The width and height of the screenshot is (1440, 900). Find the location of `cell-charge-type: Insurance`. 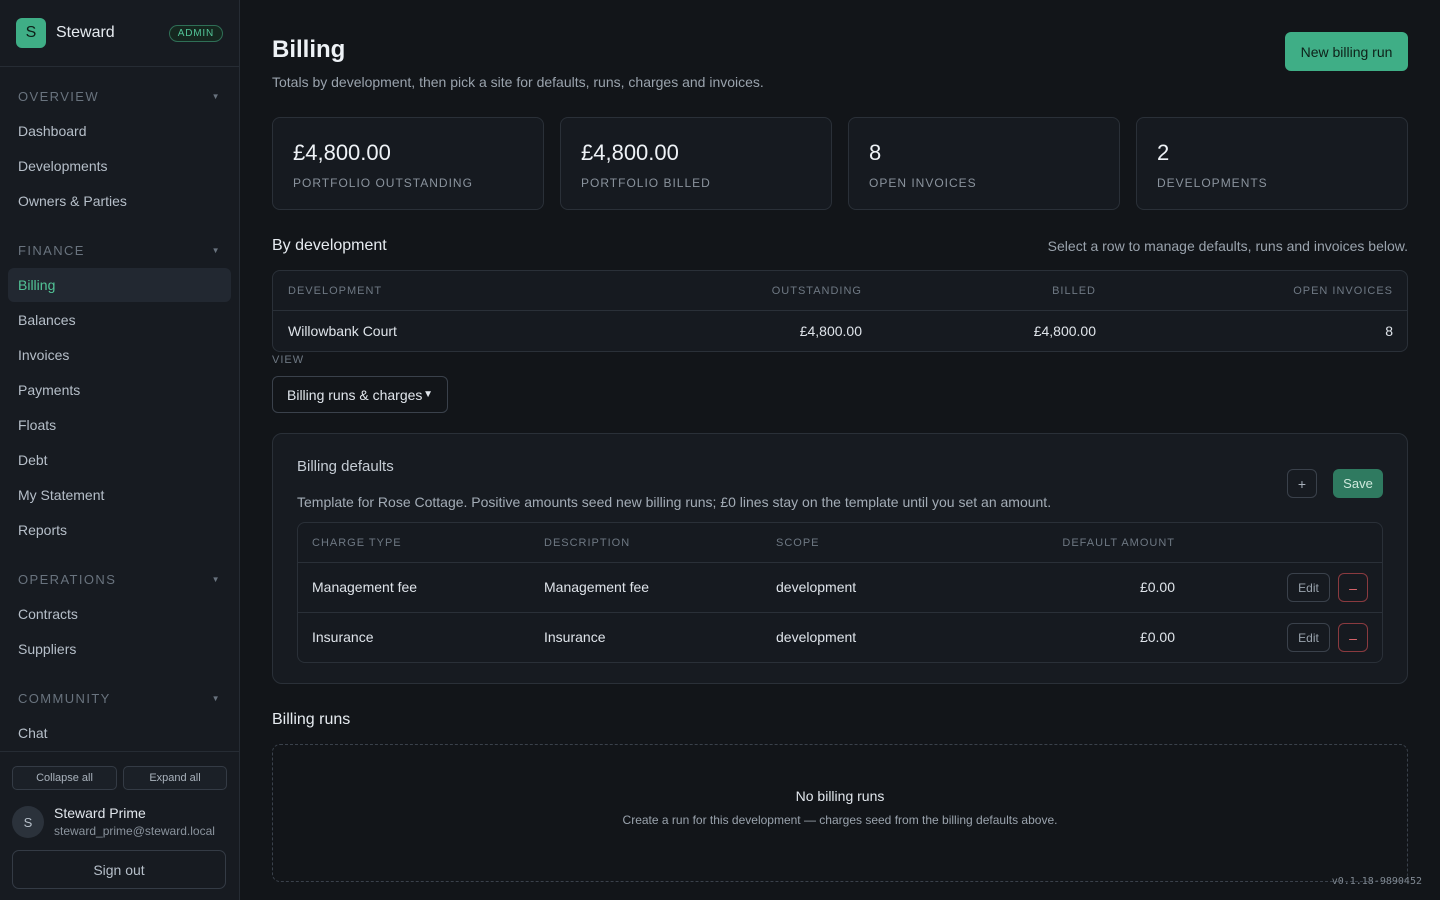

cell-charge-type: Insurance is located at coordinates (343, 637).